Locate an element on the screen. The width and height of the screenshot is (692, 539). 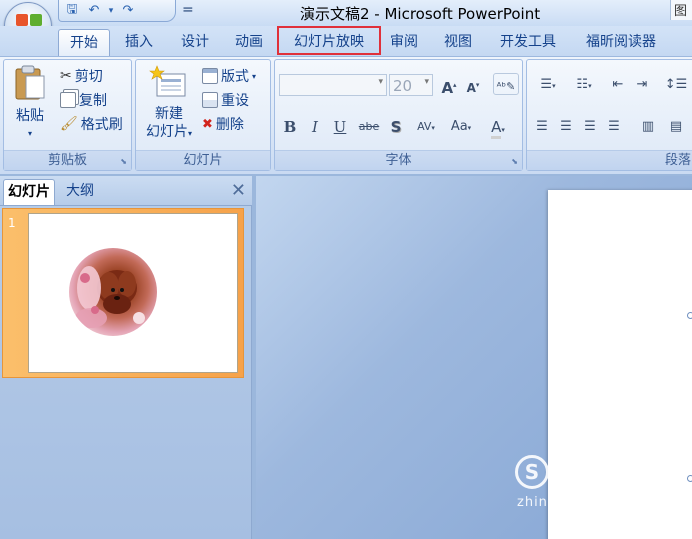
cut-button: ✂ 剪切 is located at coordinates (81, 76).